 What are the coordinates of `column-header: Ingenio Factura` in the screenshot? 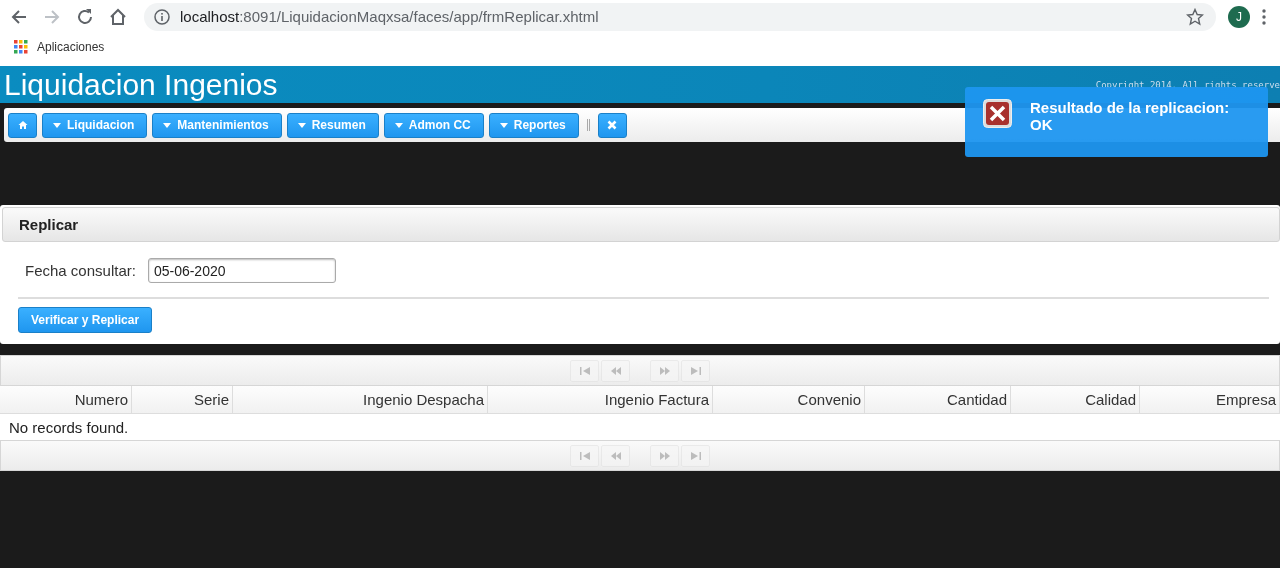 It's located at (600, 399).